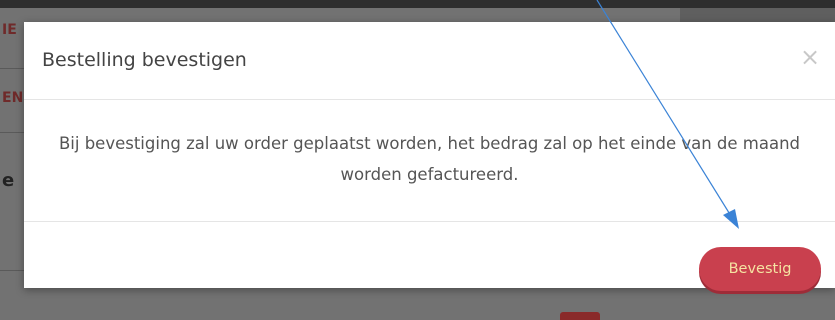  I want to click on modal-title: Bestelling bevestigen, so click(144, 60).